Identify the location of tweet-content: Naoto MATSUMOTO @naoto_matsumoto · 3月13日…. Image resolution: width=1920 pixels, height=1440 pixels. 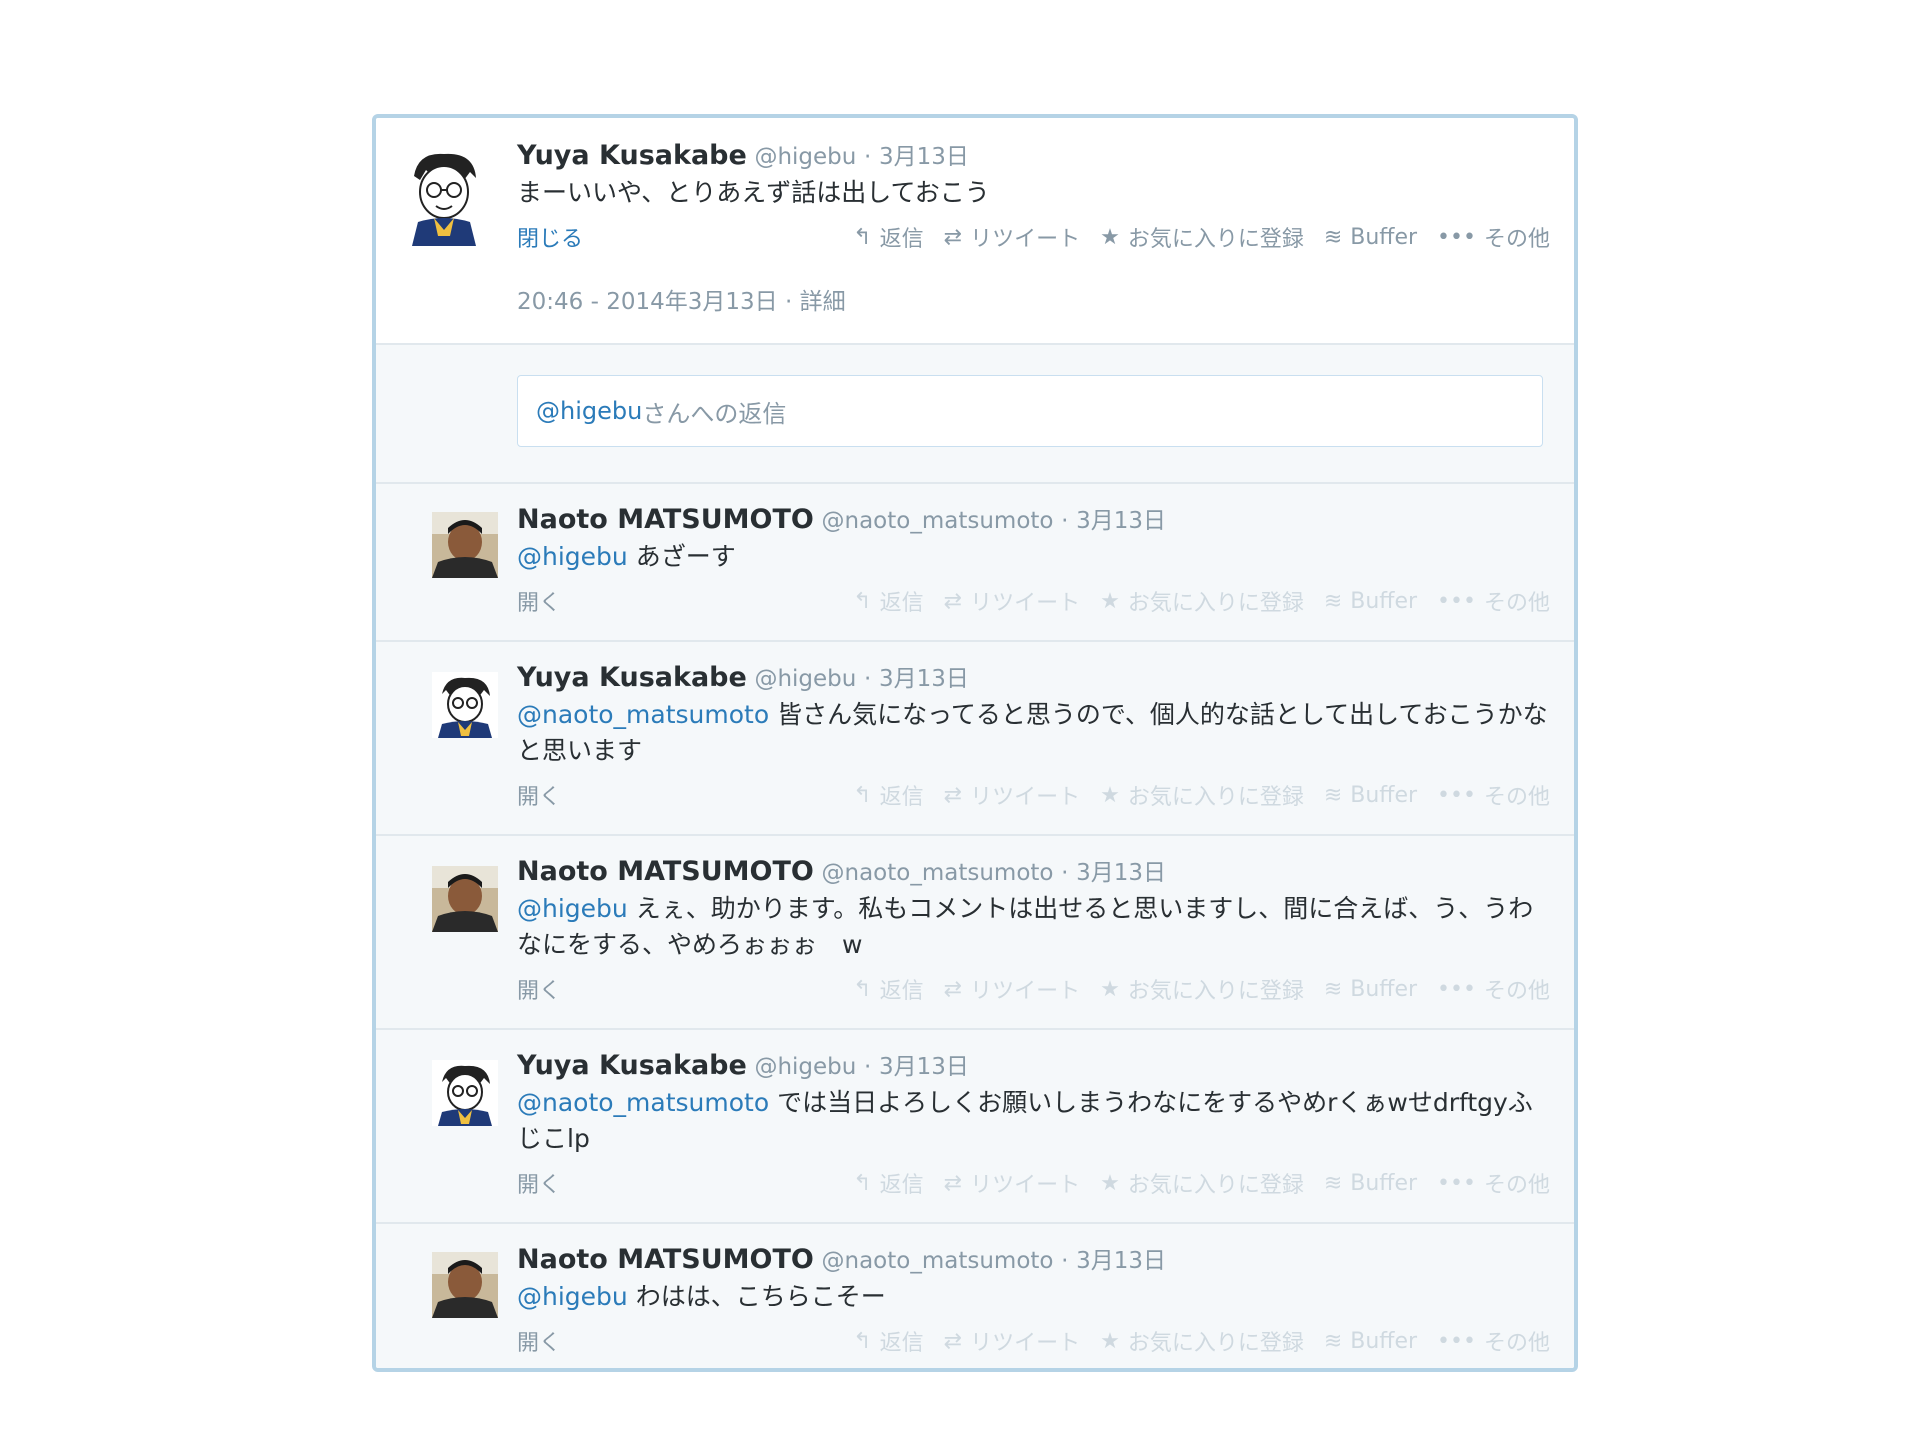
(1033, 560).